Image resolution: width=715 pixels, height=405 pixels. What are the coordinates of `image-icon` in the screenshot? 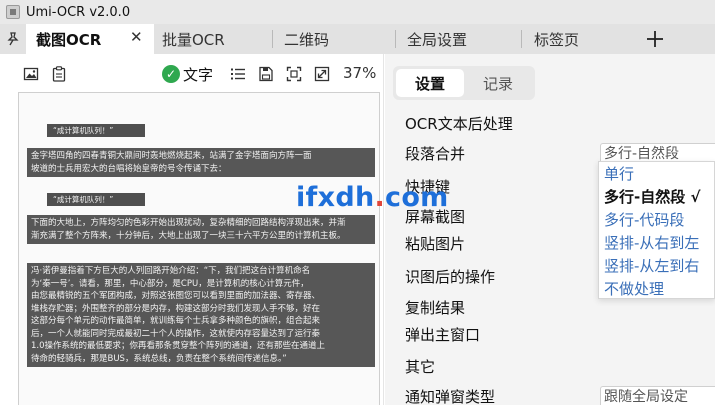 It's located at (31, 74).